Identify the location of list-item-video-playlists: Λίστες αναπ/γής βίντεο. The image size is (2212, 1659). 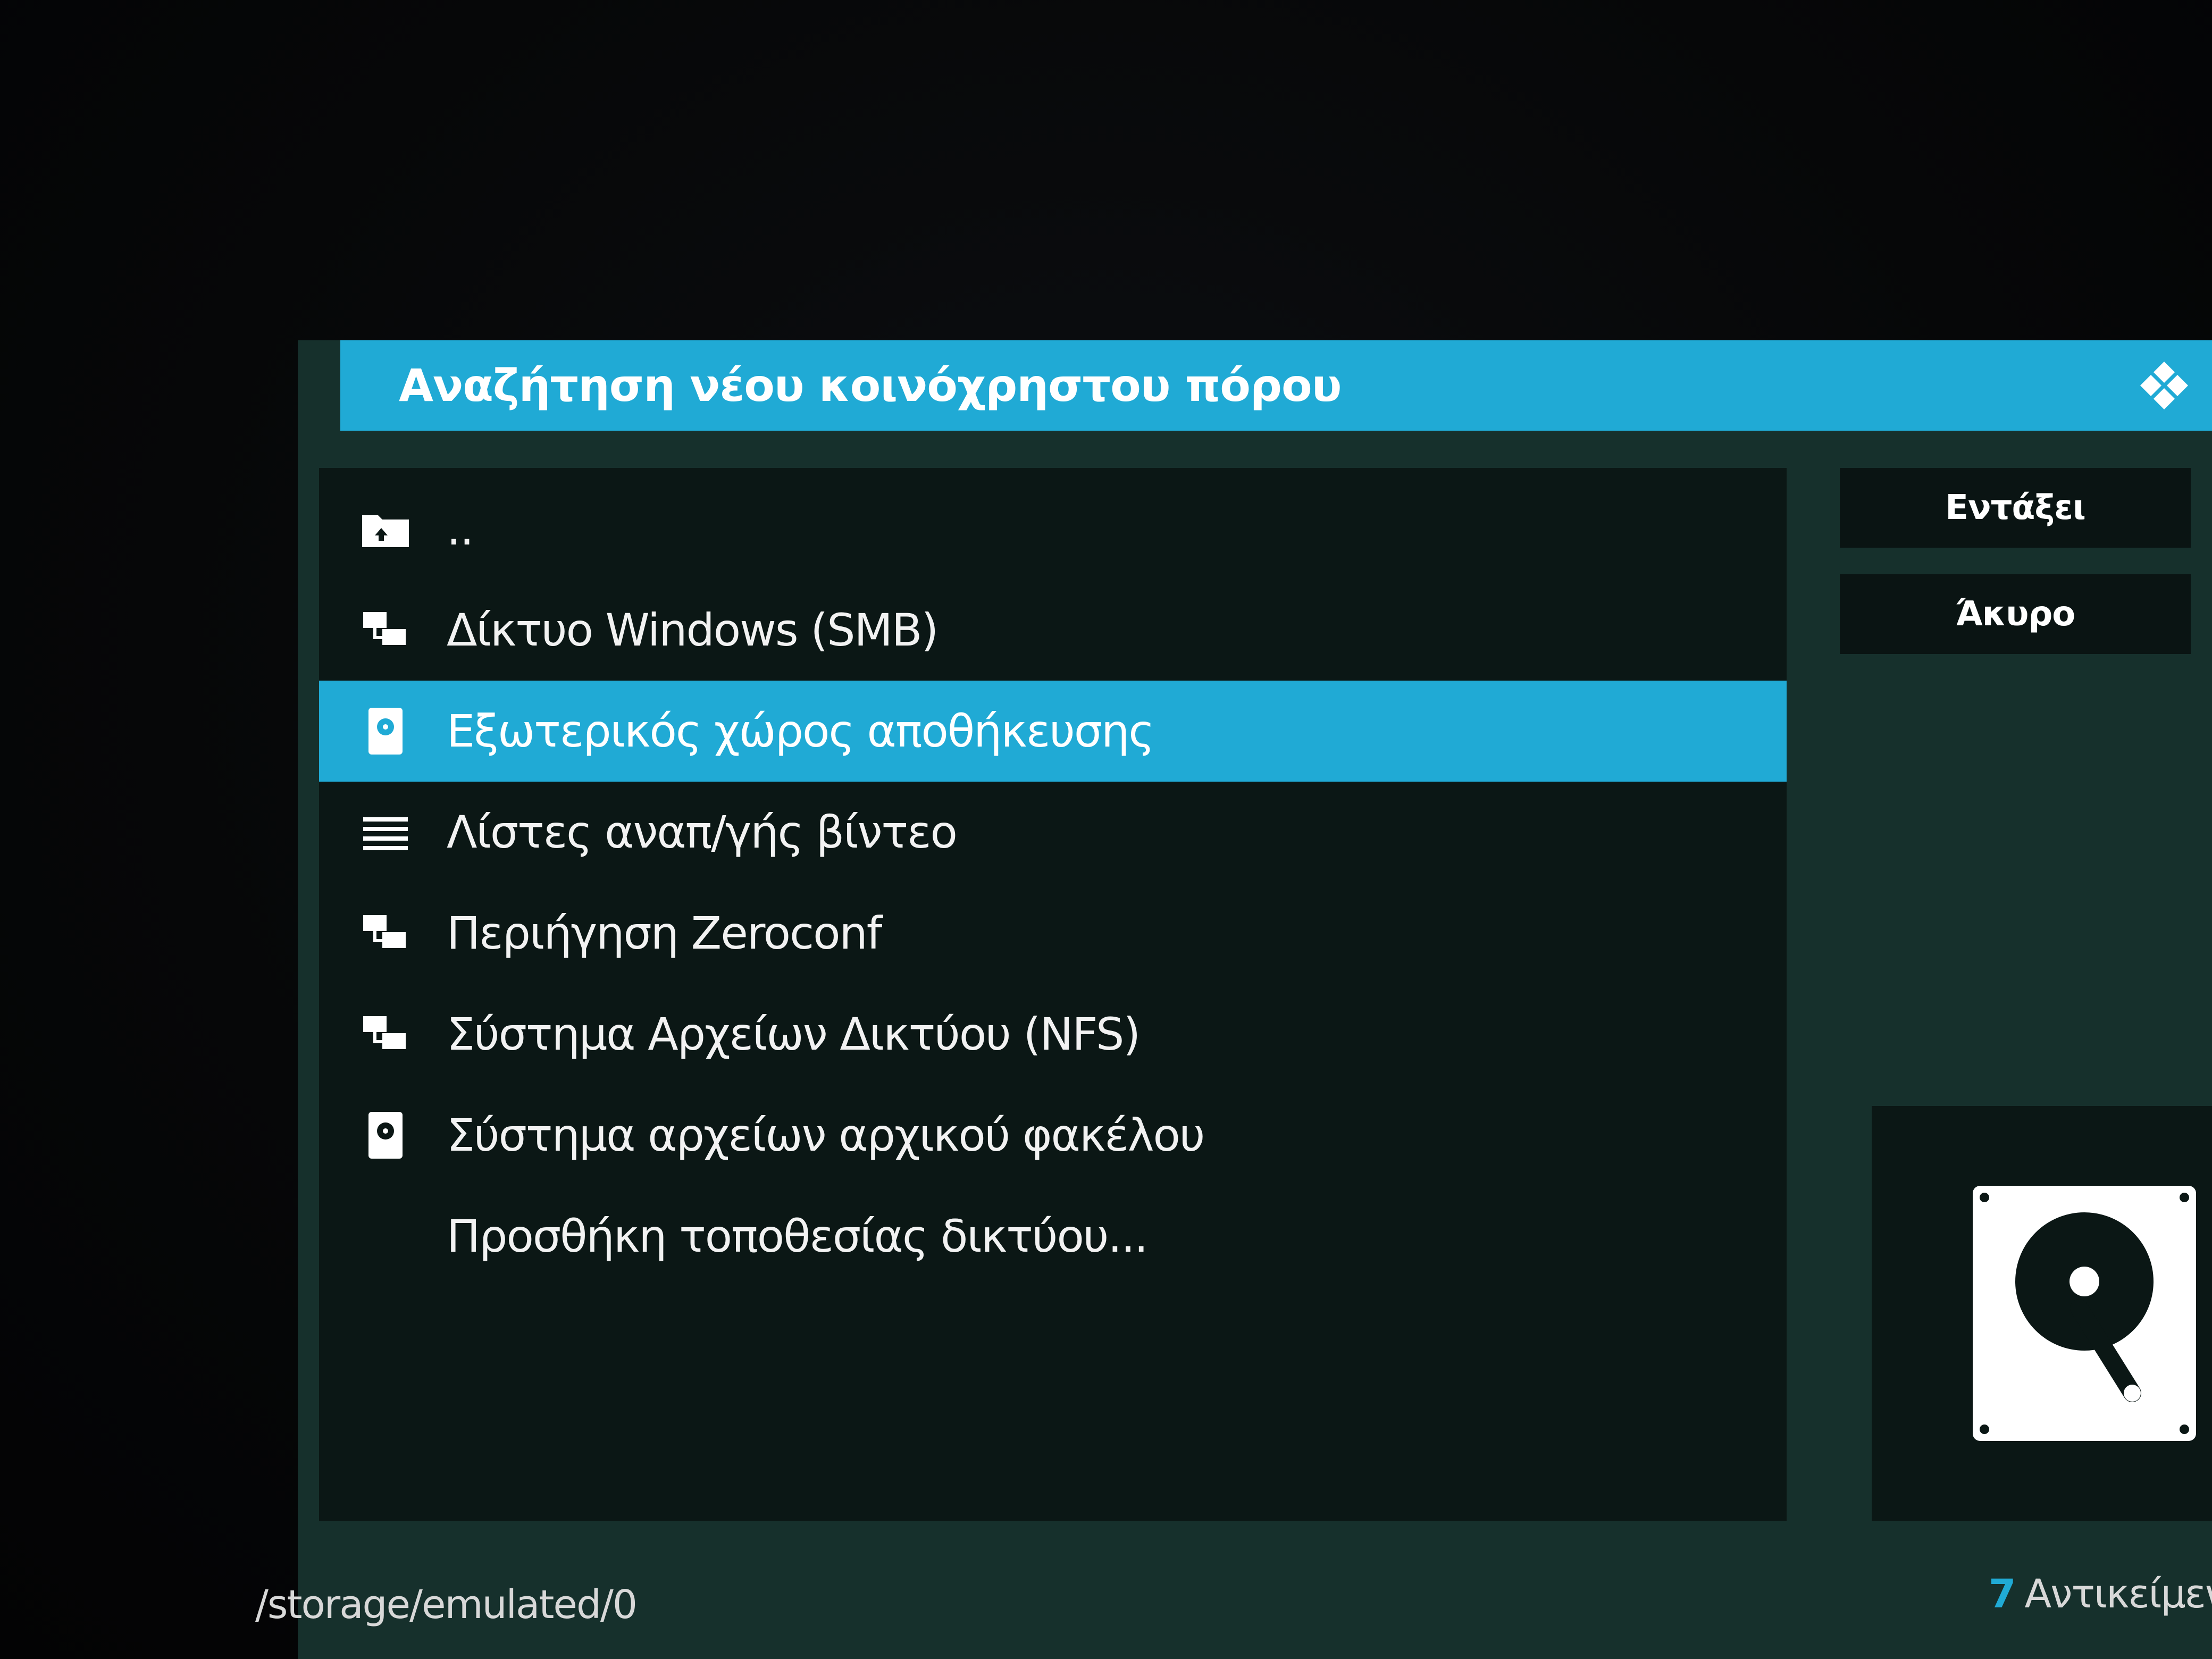
(1053, 832).